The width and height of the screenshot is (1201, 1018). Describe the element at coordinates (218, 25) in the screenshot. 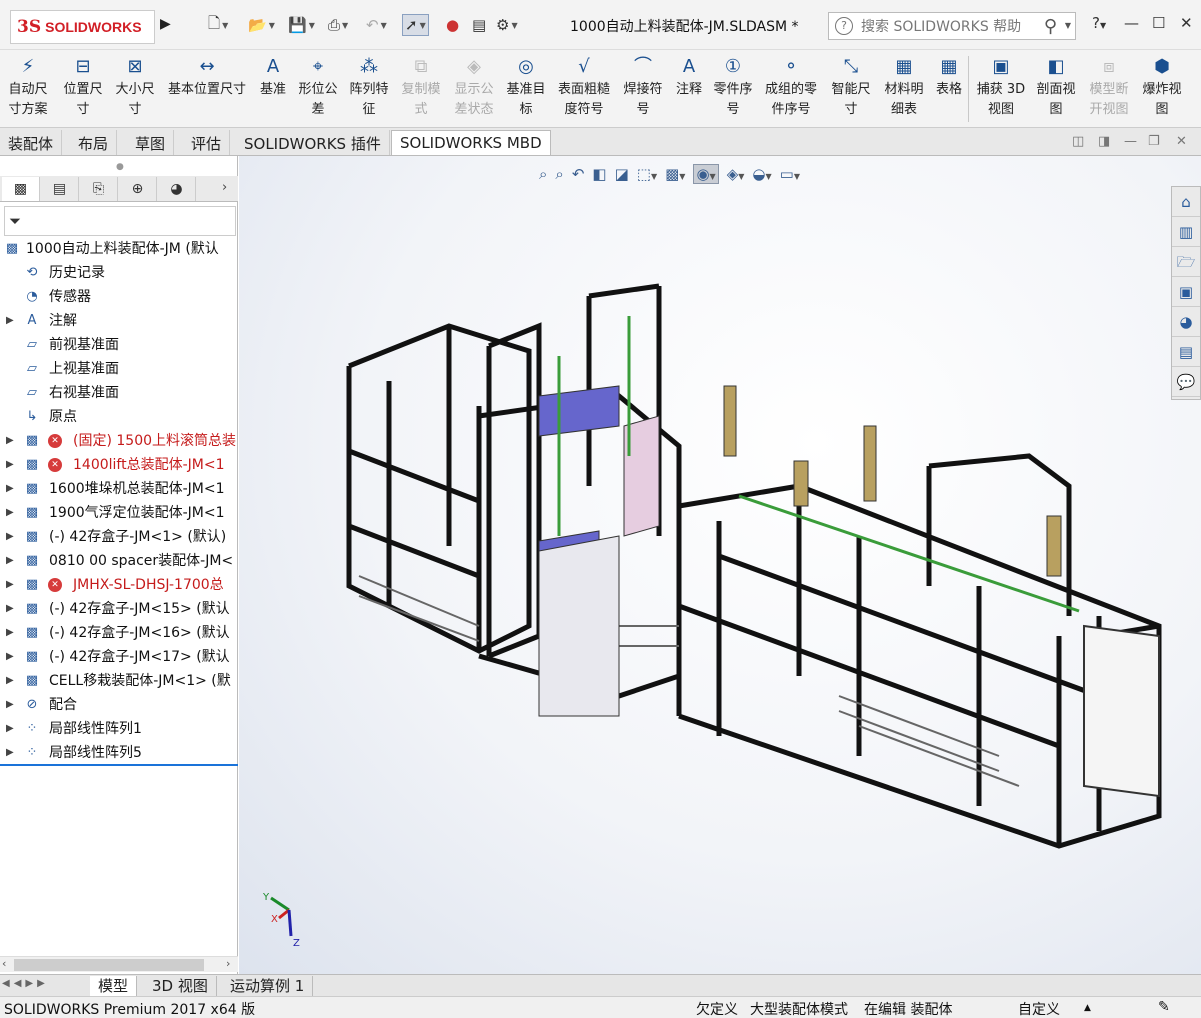

I see `new-document-icon: 🗋 ▼` at that location.